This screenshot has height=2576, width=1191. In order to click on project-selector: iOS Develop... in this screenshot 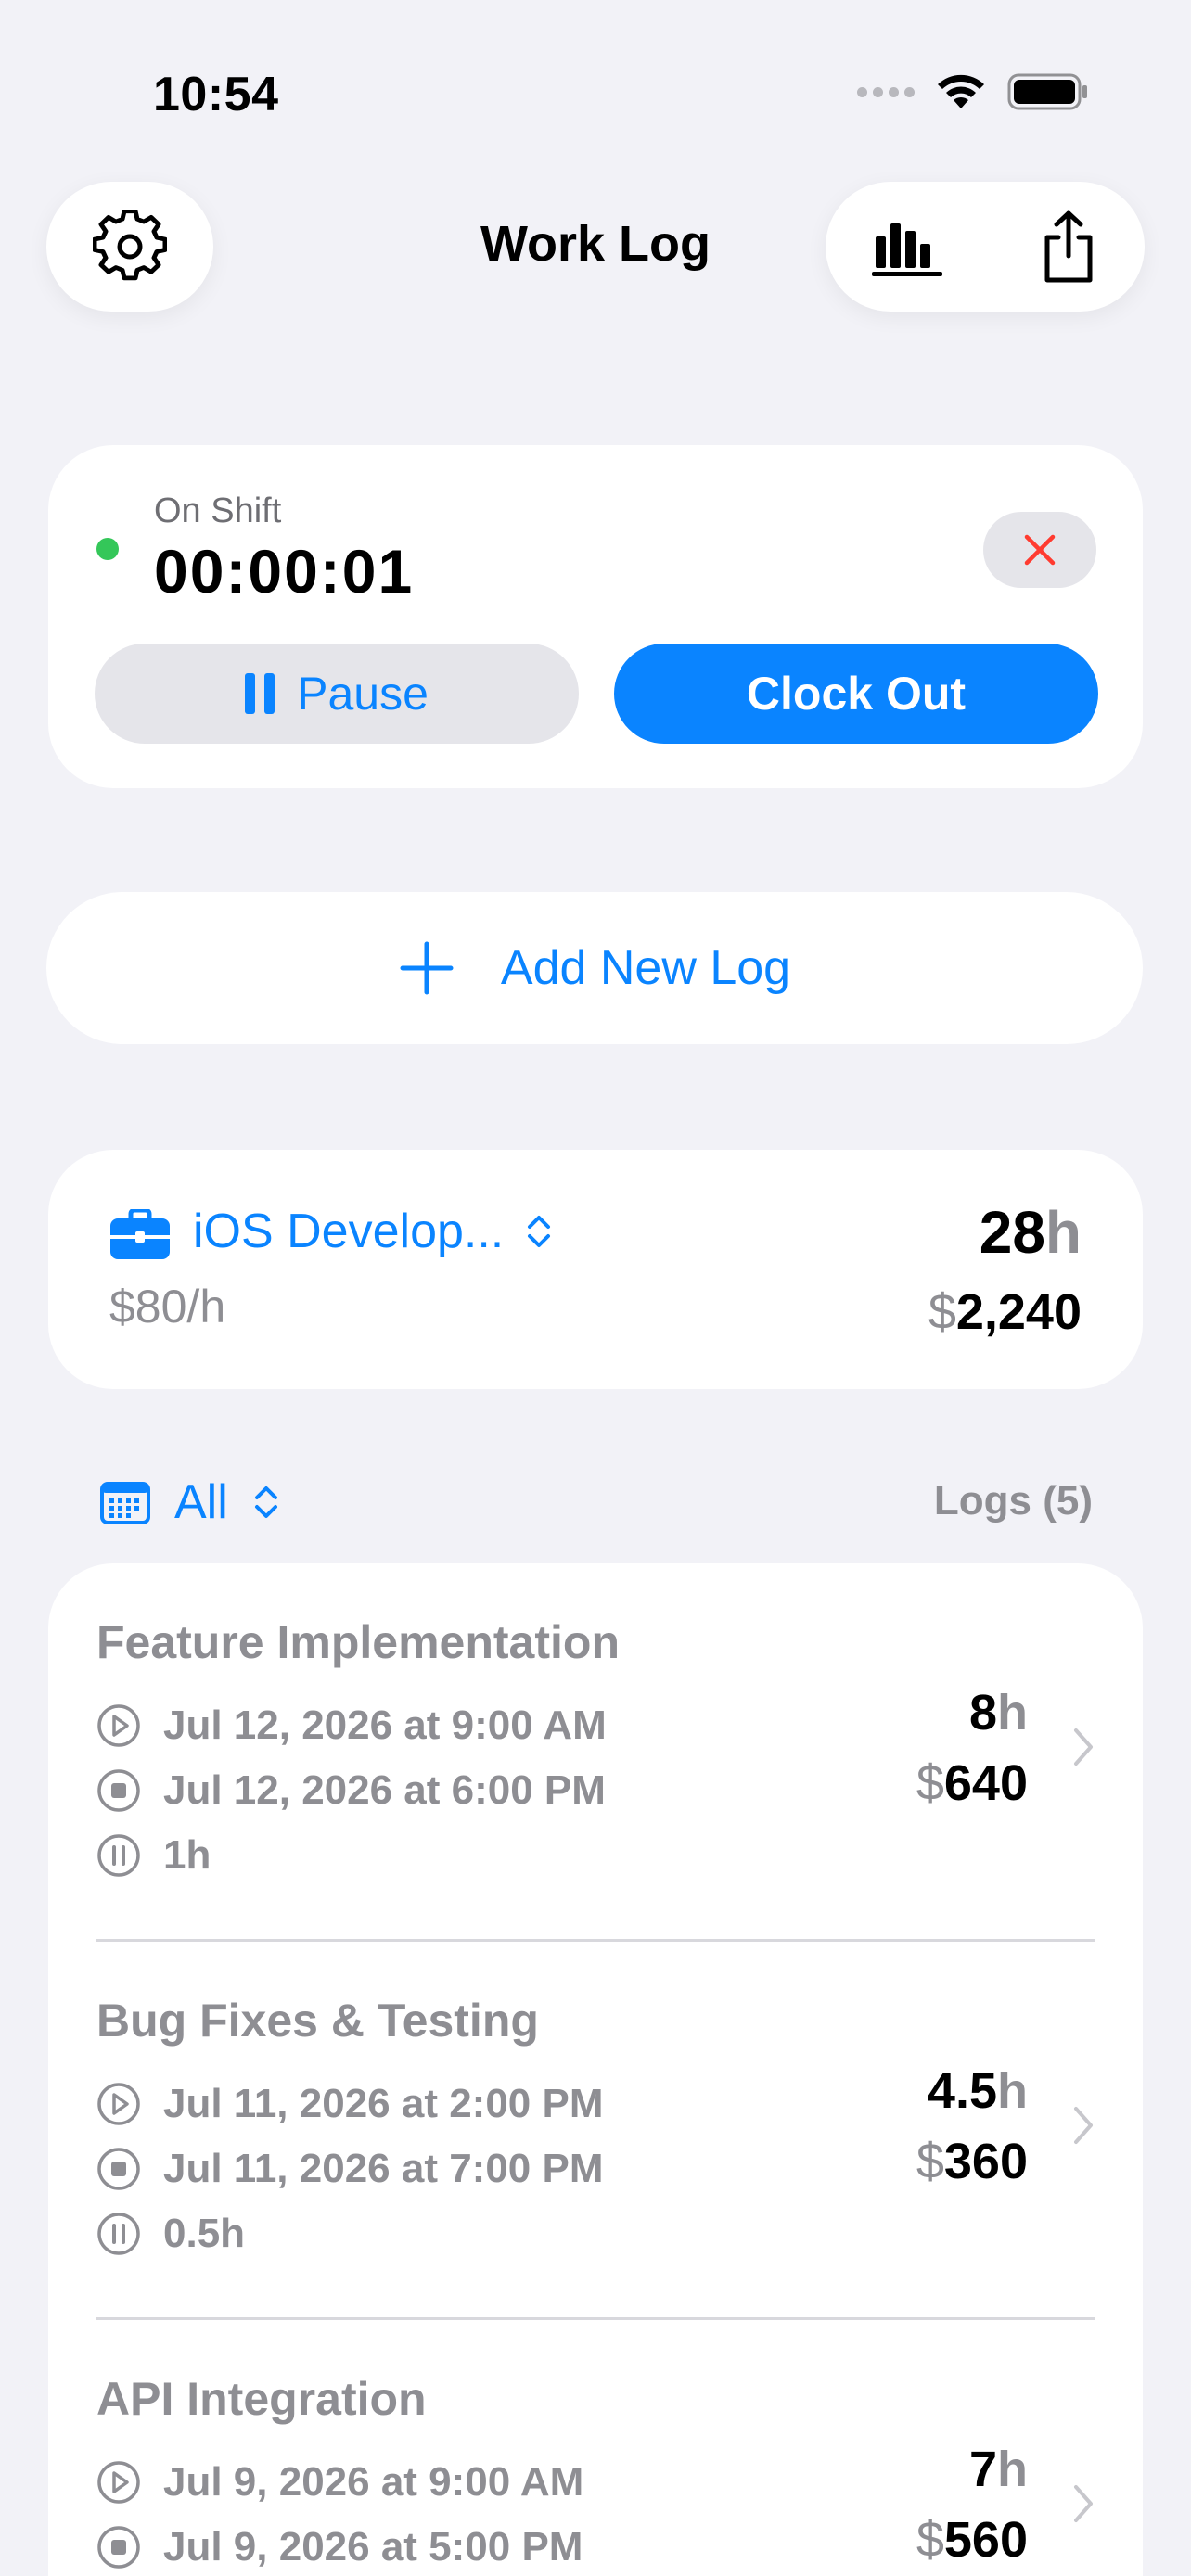, I will do `click(348, 1231)`.